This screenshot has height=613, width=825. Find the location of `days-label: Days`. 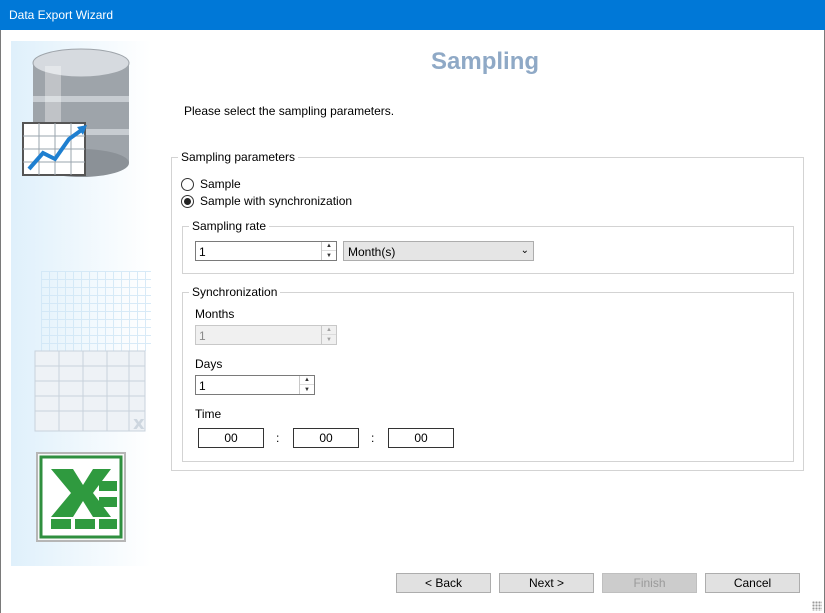

days-label: Days is located at coordinates (209, 364).